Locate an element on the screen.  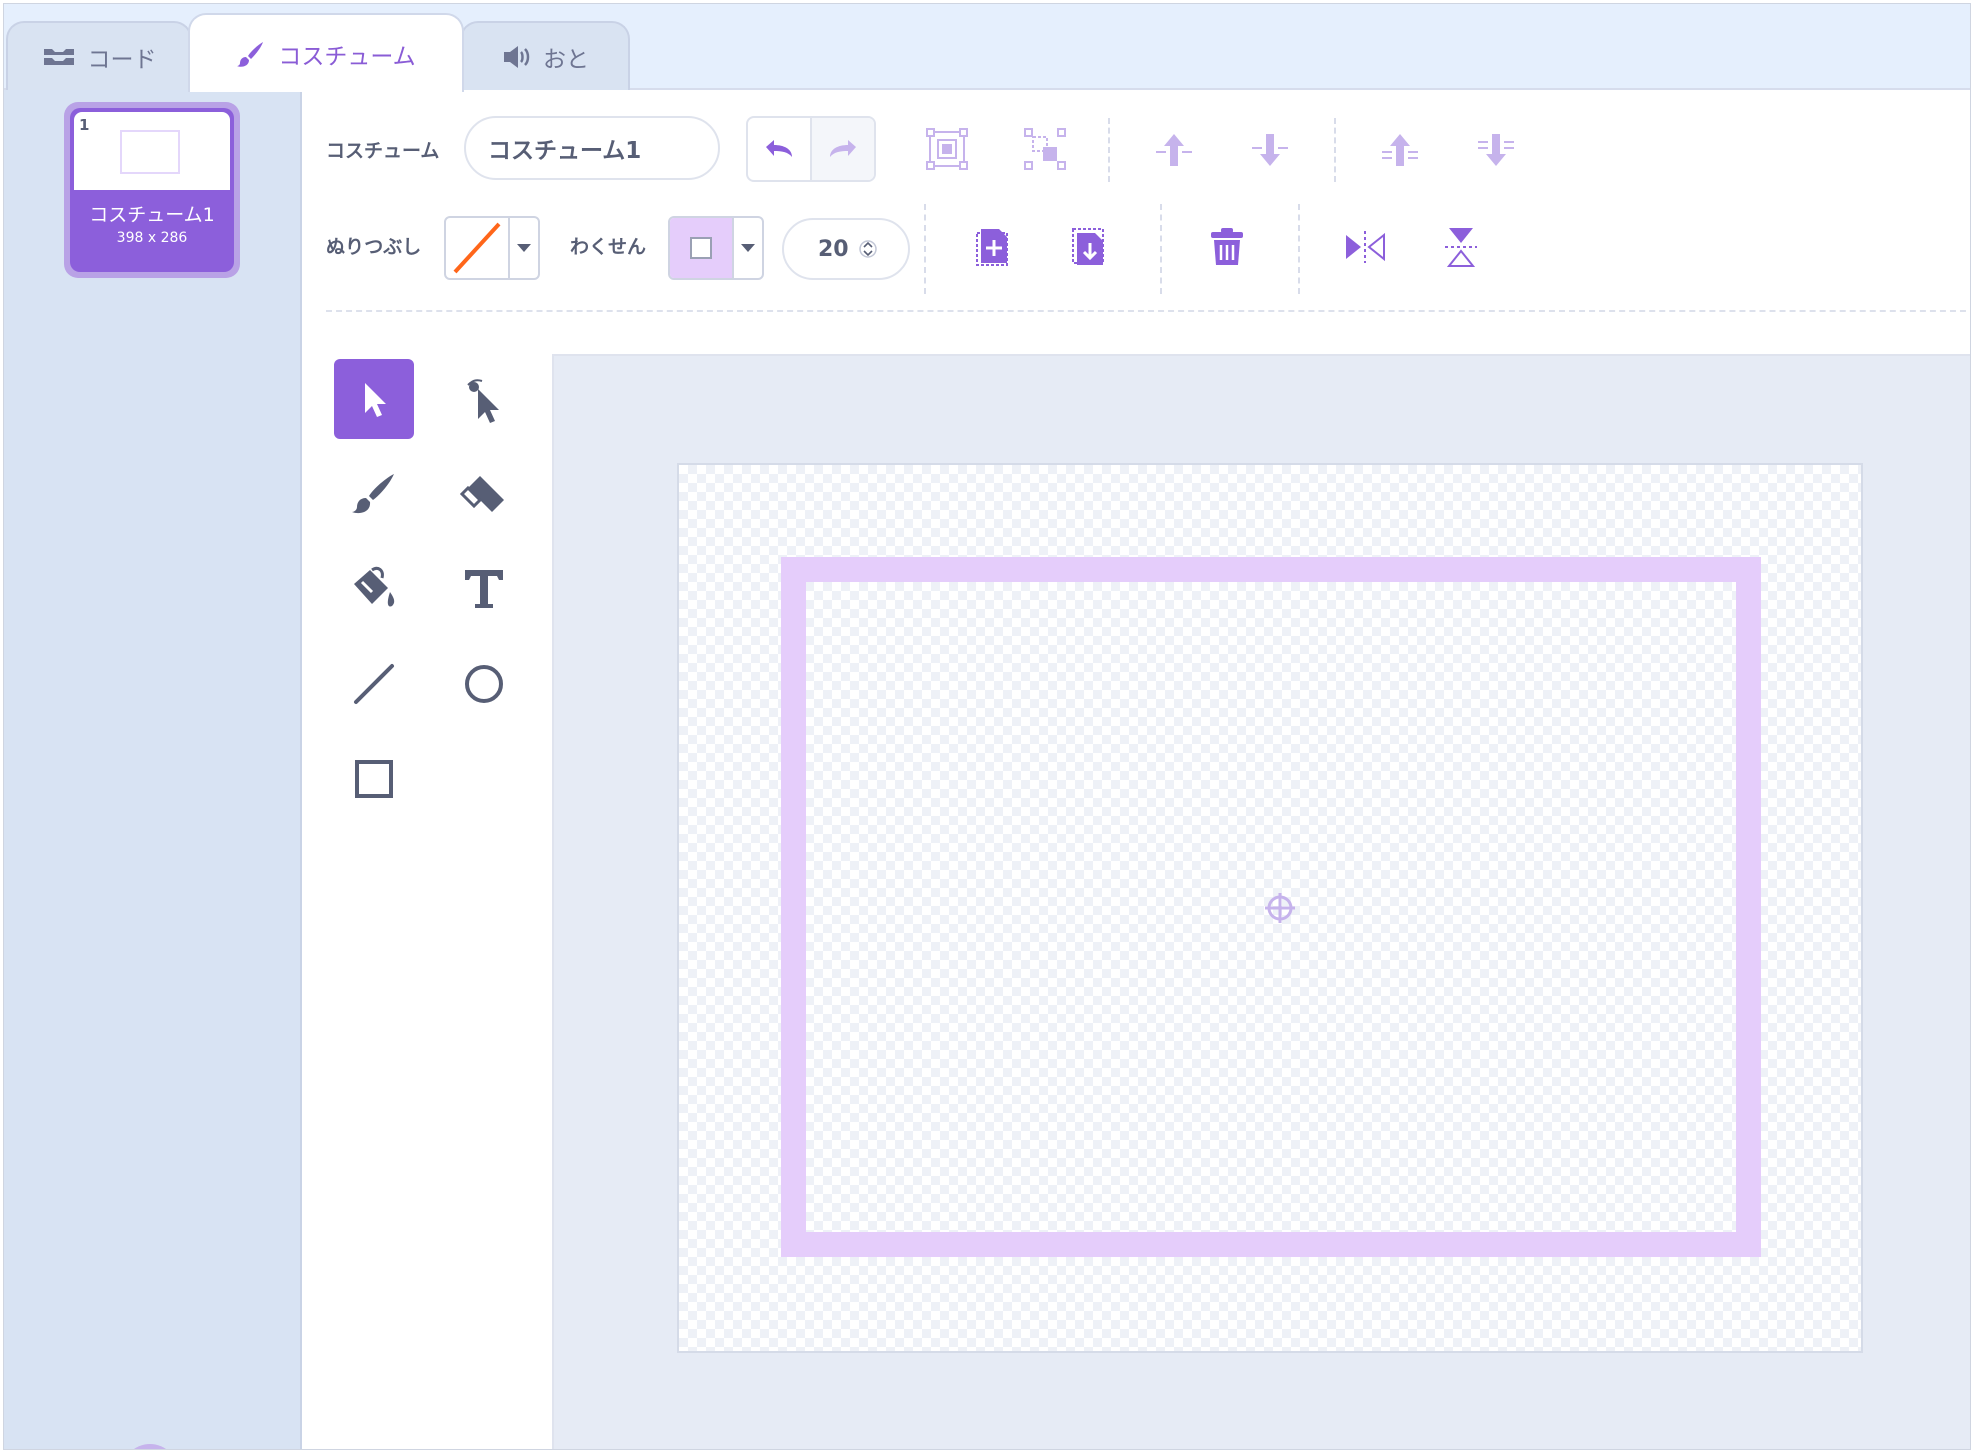
tab-code-label: コード is located at coordinates (122, 59).